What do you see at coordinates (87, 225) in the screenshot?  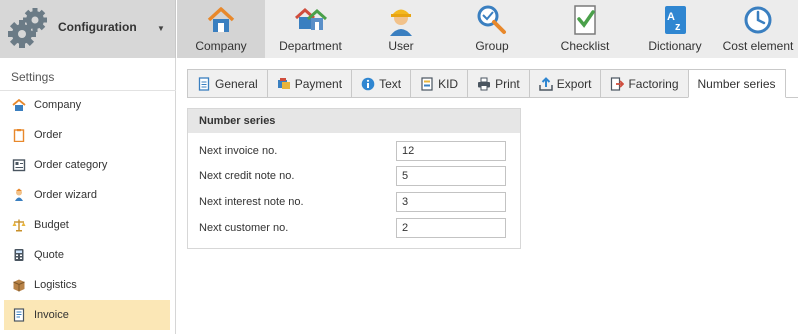 I see `sidebar-item-budget: Budget` at bounding box center [87, 225].